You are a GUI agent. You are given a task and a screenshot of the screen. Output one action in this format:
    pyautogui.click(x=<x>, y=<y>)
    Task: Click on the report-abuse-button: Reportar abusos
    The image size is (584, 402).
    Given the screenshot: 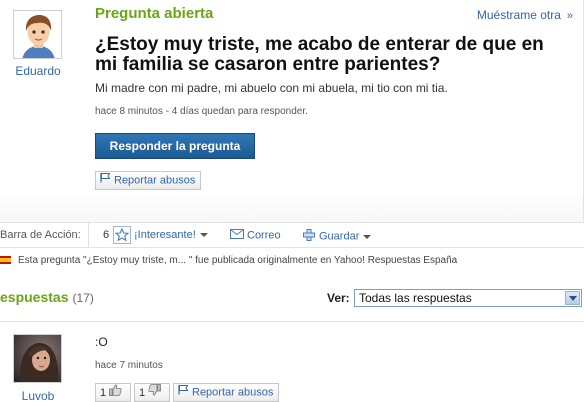 What is the action you would take?
    pyautogui.click(x=148, y=180)
    